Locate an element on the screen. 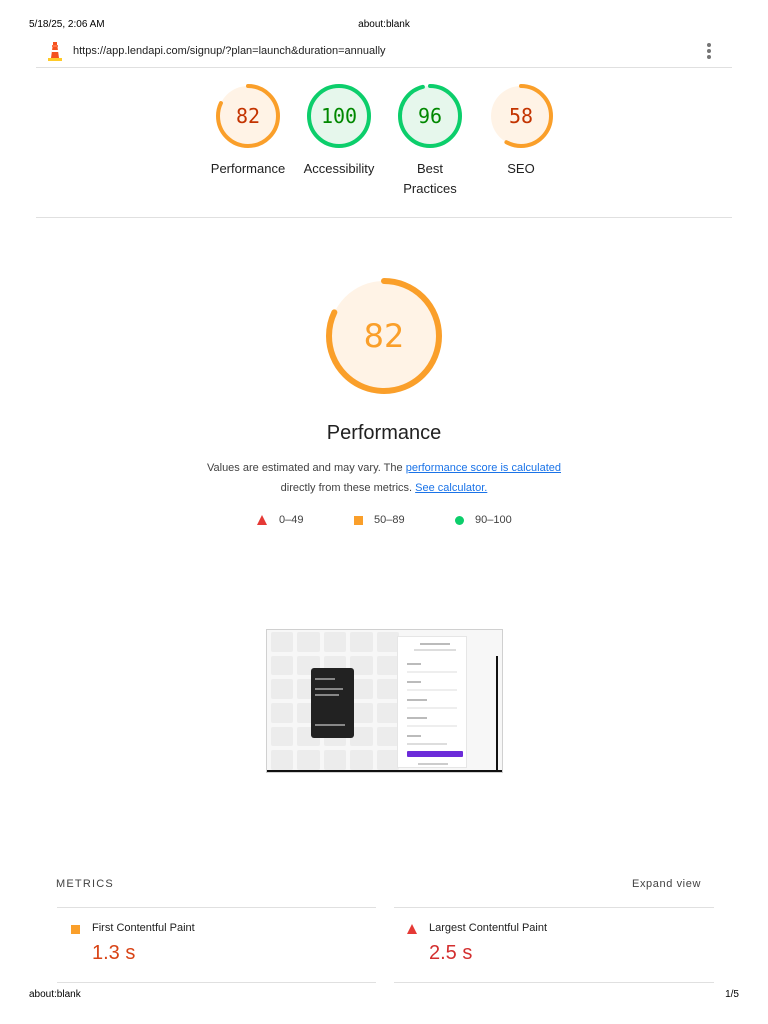  desc-text: Values are estimated and may vary. The is located at coordinates (306, 468).